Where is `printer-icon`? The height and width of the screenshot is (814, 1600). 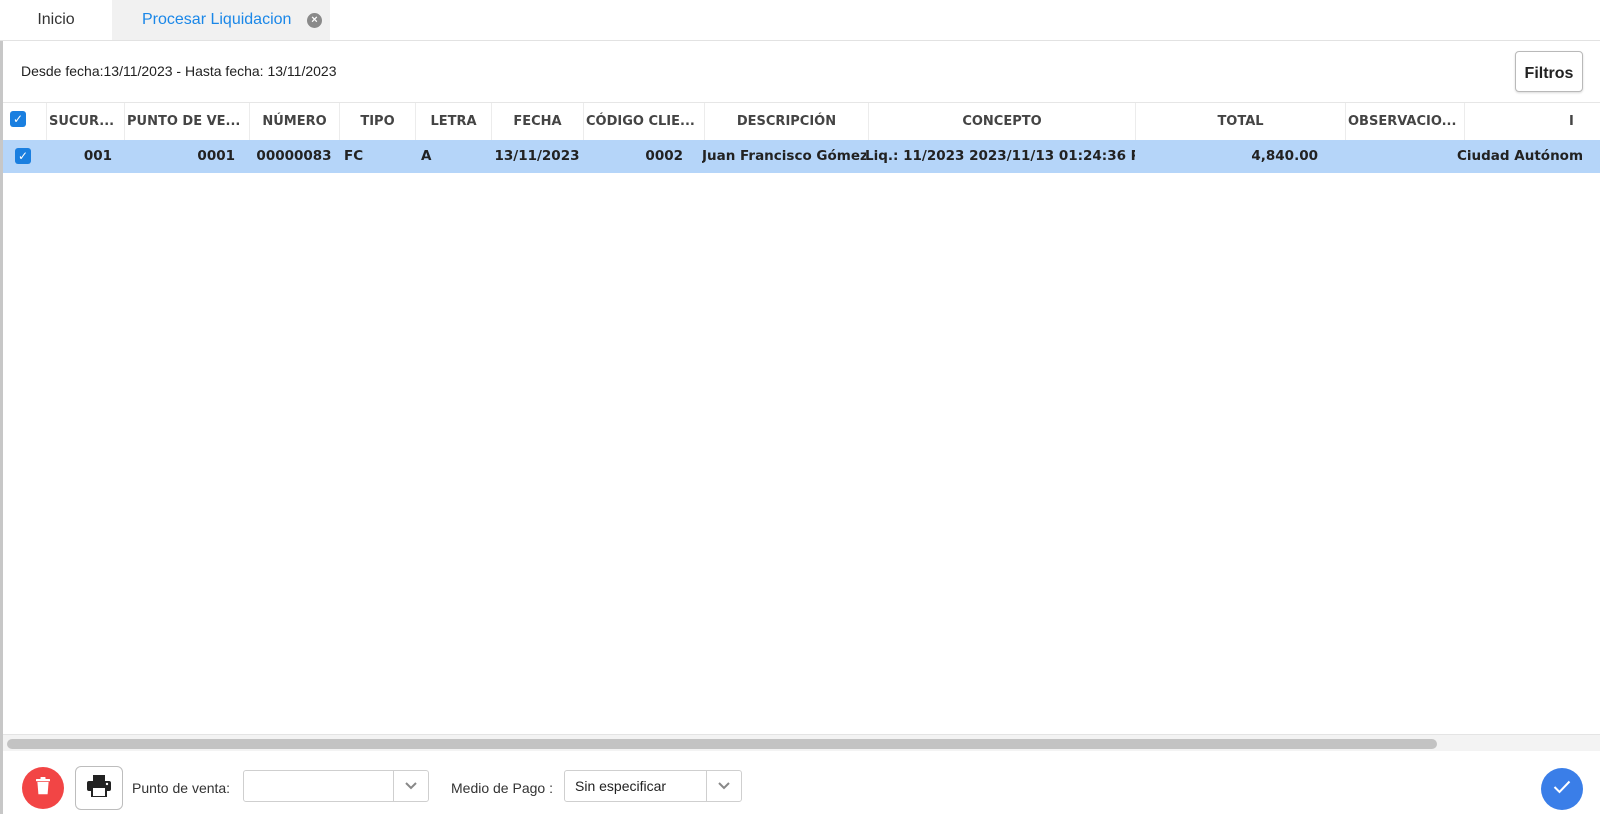
printer-icon is located at coordinates (99, 788).